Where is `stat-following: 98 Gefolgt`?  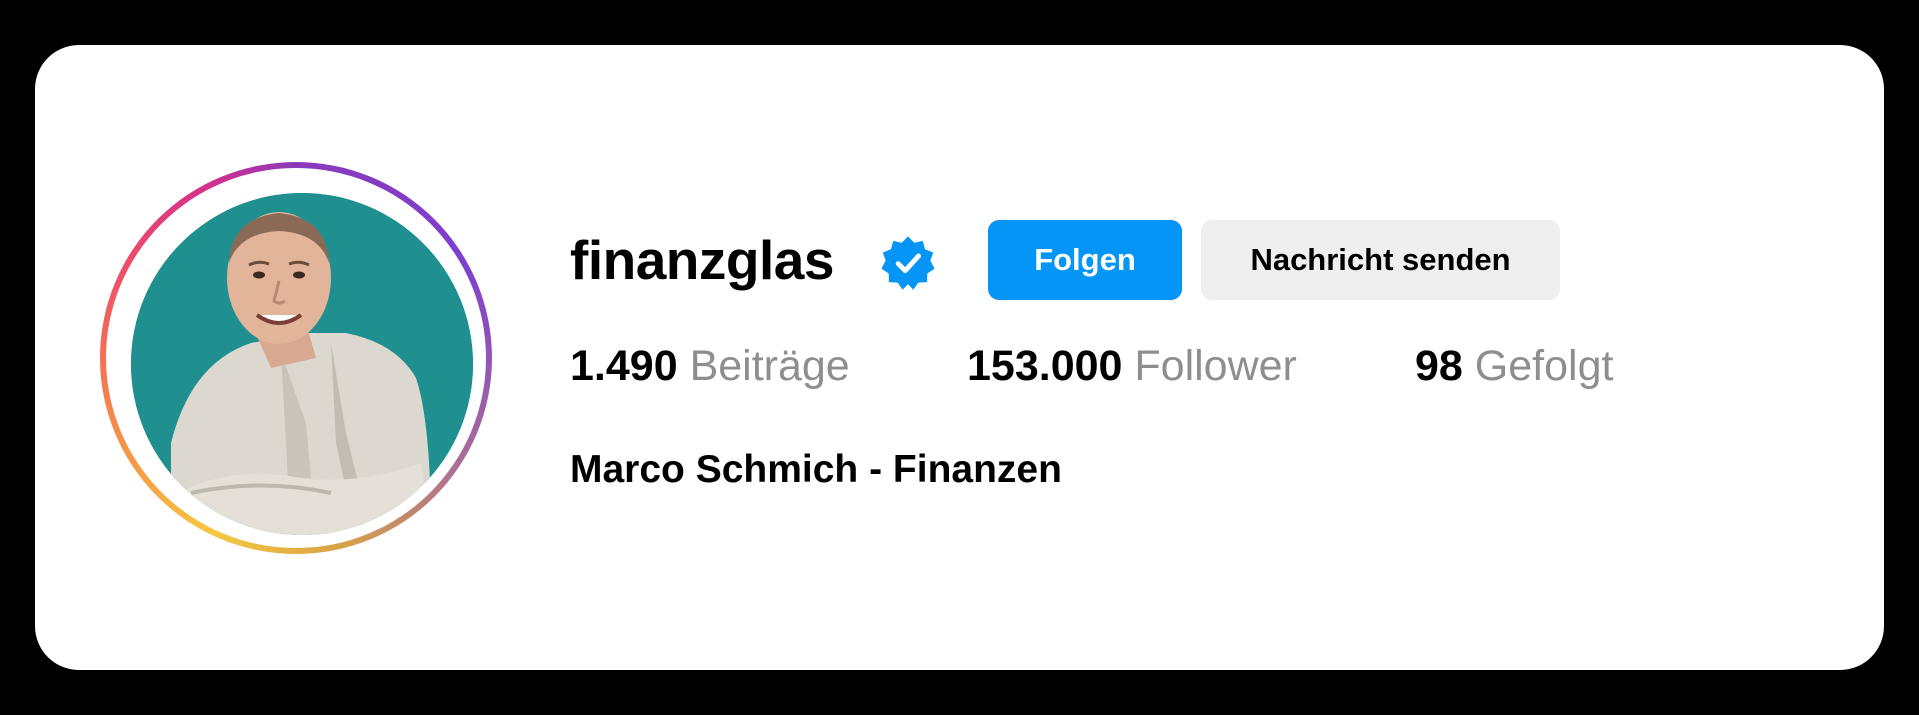
stat-following: 98 Gefolgt is located at coordinates (1514, 366).